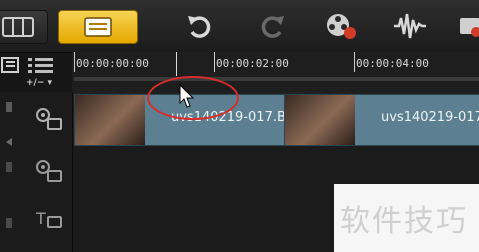  I want to click on undo-icon, so click(199, 27).